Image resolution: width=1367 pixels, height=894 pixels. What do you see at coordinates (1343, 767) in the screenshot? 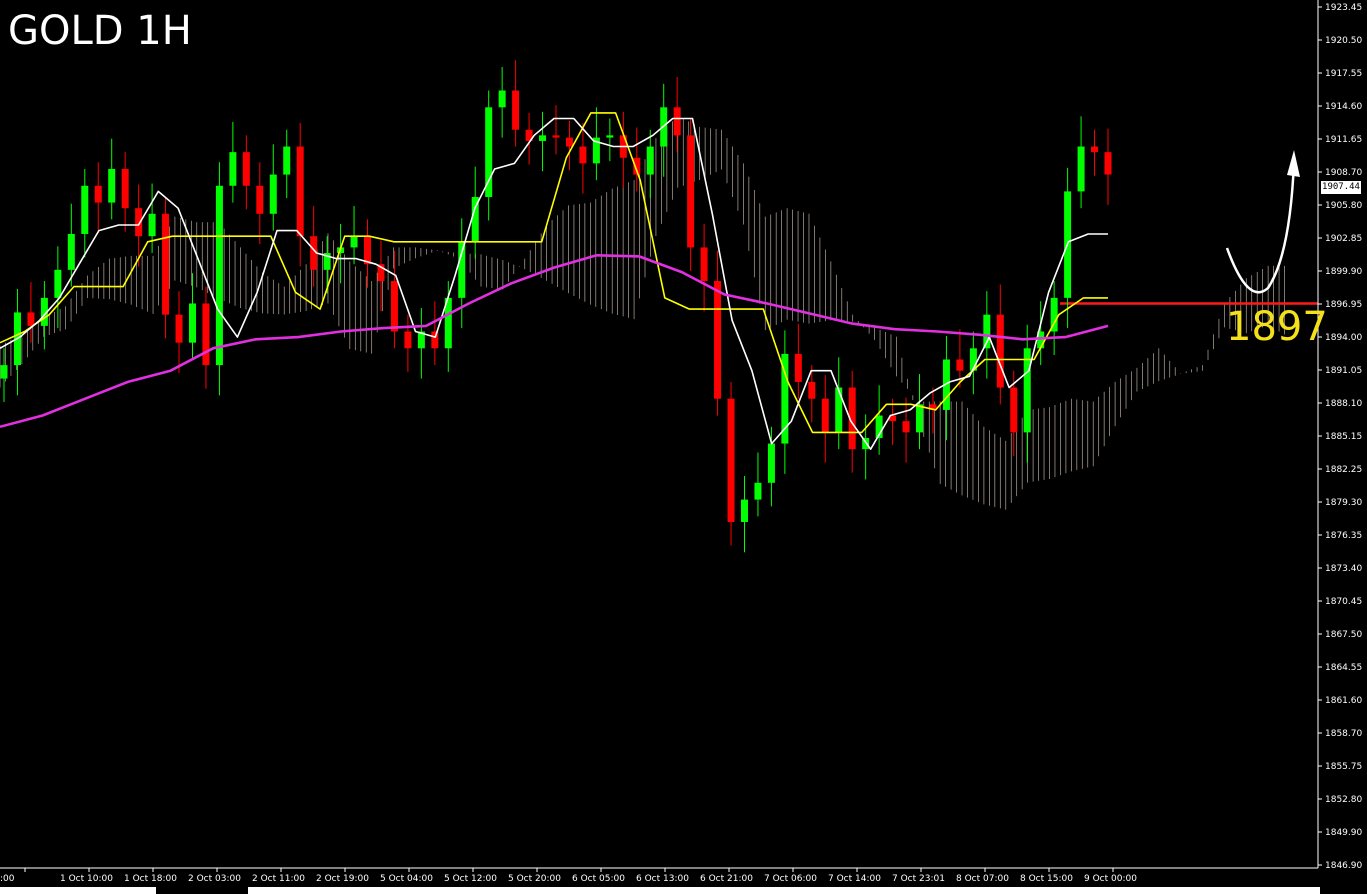
I see `y-tick-label: 1855.75` at bounding box center [1343, 767].